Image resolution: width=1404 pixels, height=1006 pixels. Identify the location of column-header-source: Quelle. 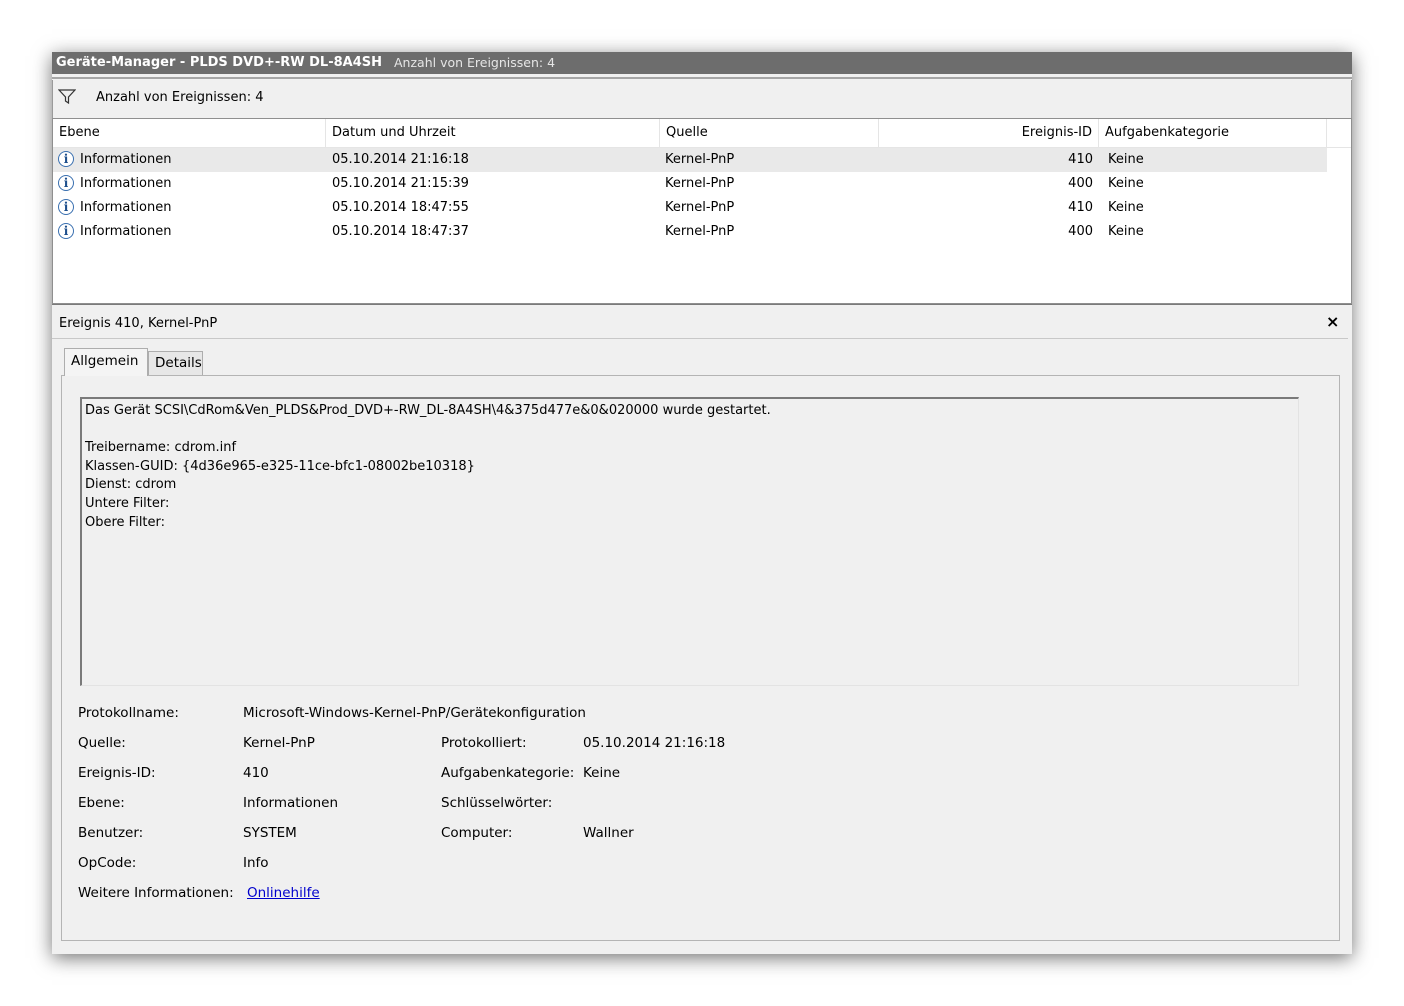
(769, 133).